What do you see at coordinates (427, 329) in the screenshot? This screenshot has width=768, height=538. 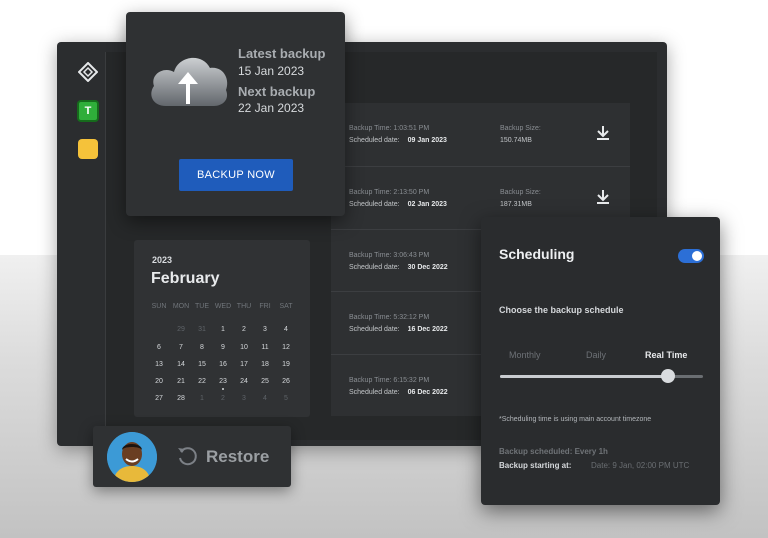 I see `scheduled-date-value: 16 Dec 2022` at bounding box center [427, 329].